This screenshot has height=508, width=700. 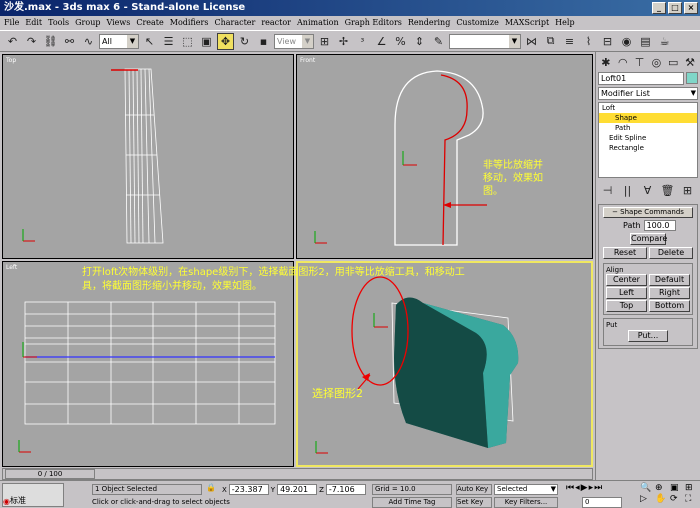 I want to click on named-selection-sets-dropdown: ▼, so click(x=485, y=41).